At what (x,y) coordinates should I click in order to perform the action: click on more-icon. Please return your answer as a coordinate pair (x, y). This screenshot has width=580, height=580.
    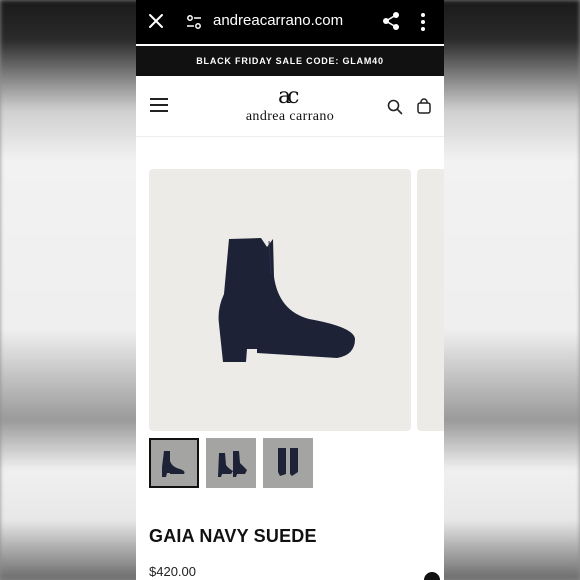
    Looking at the image, I should click on (423, 22).